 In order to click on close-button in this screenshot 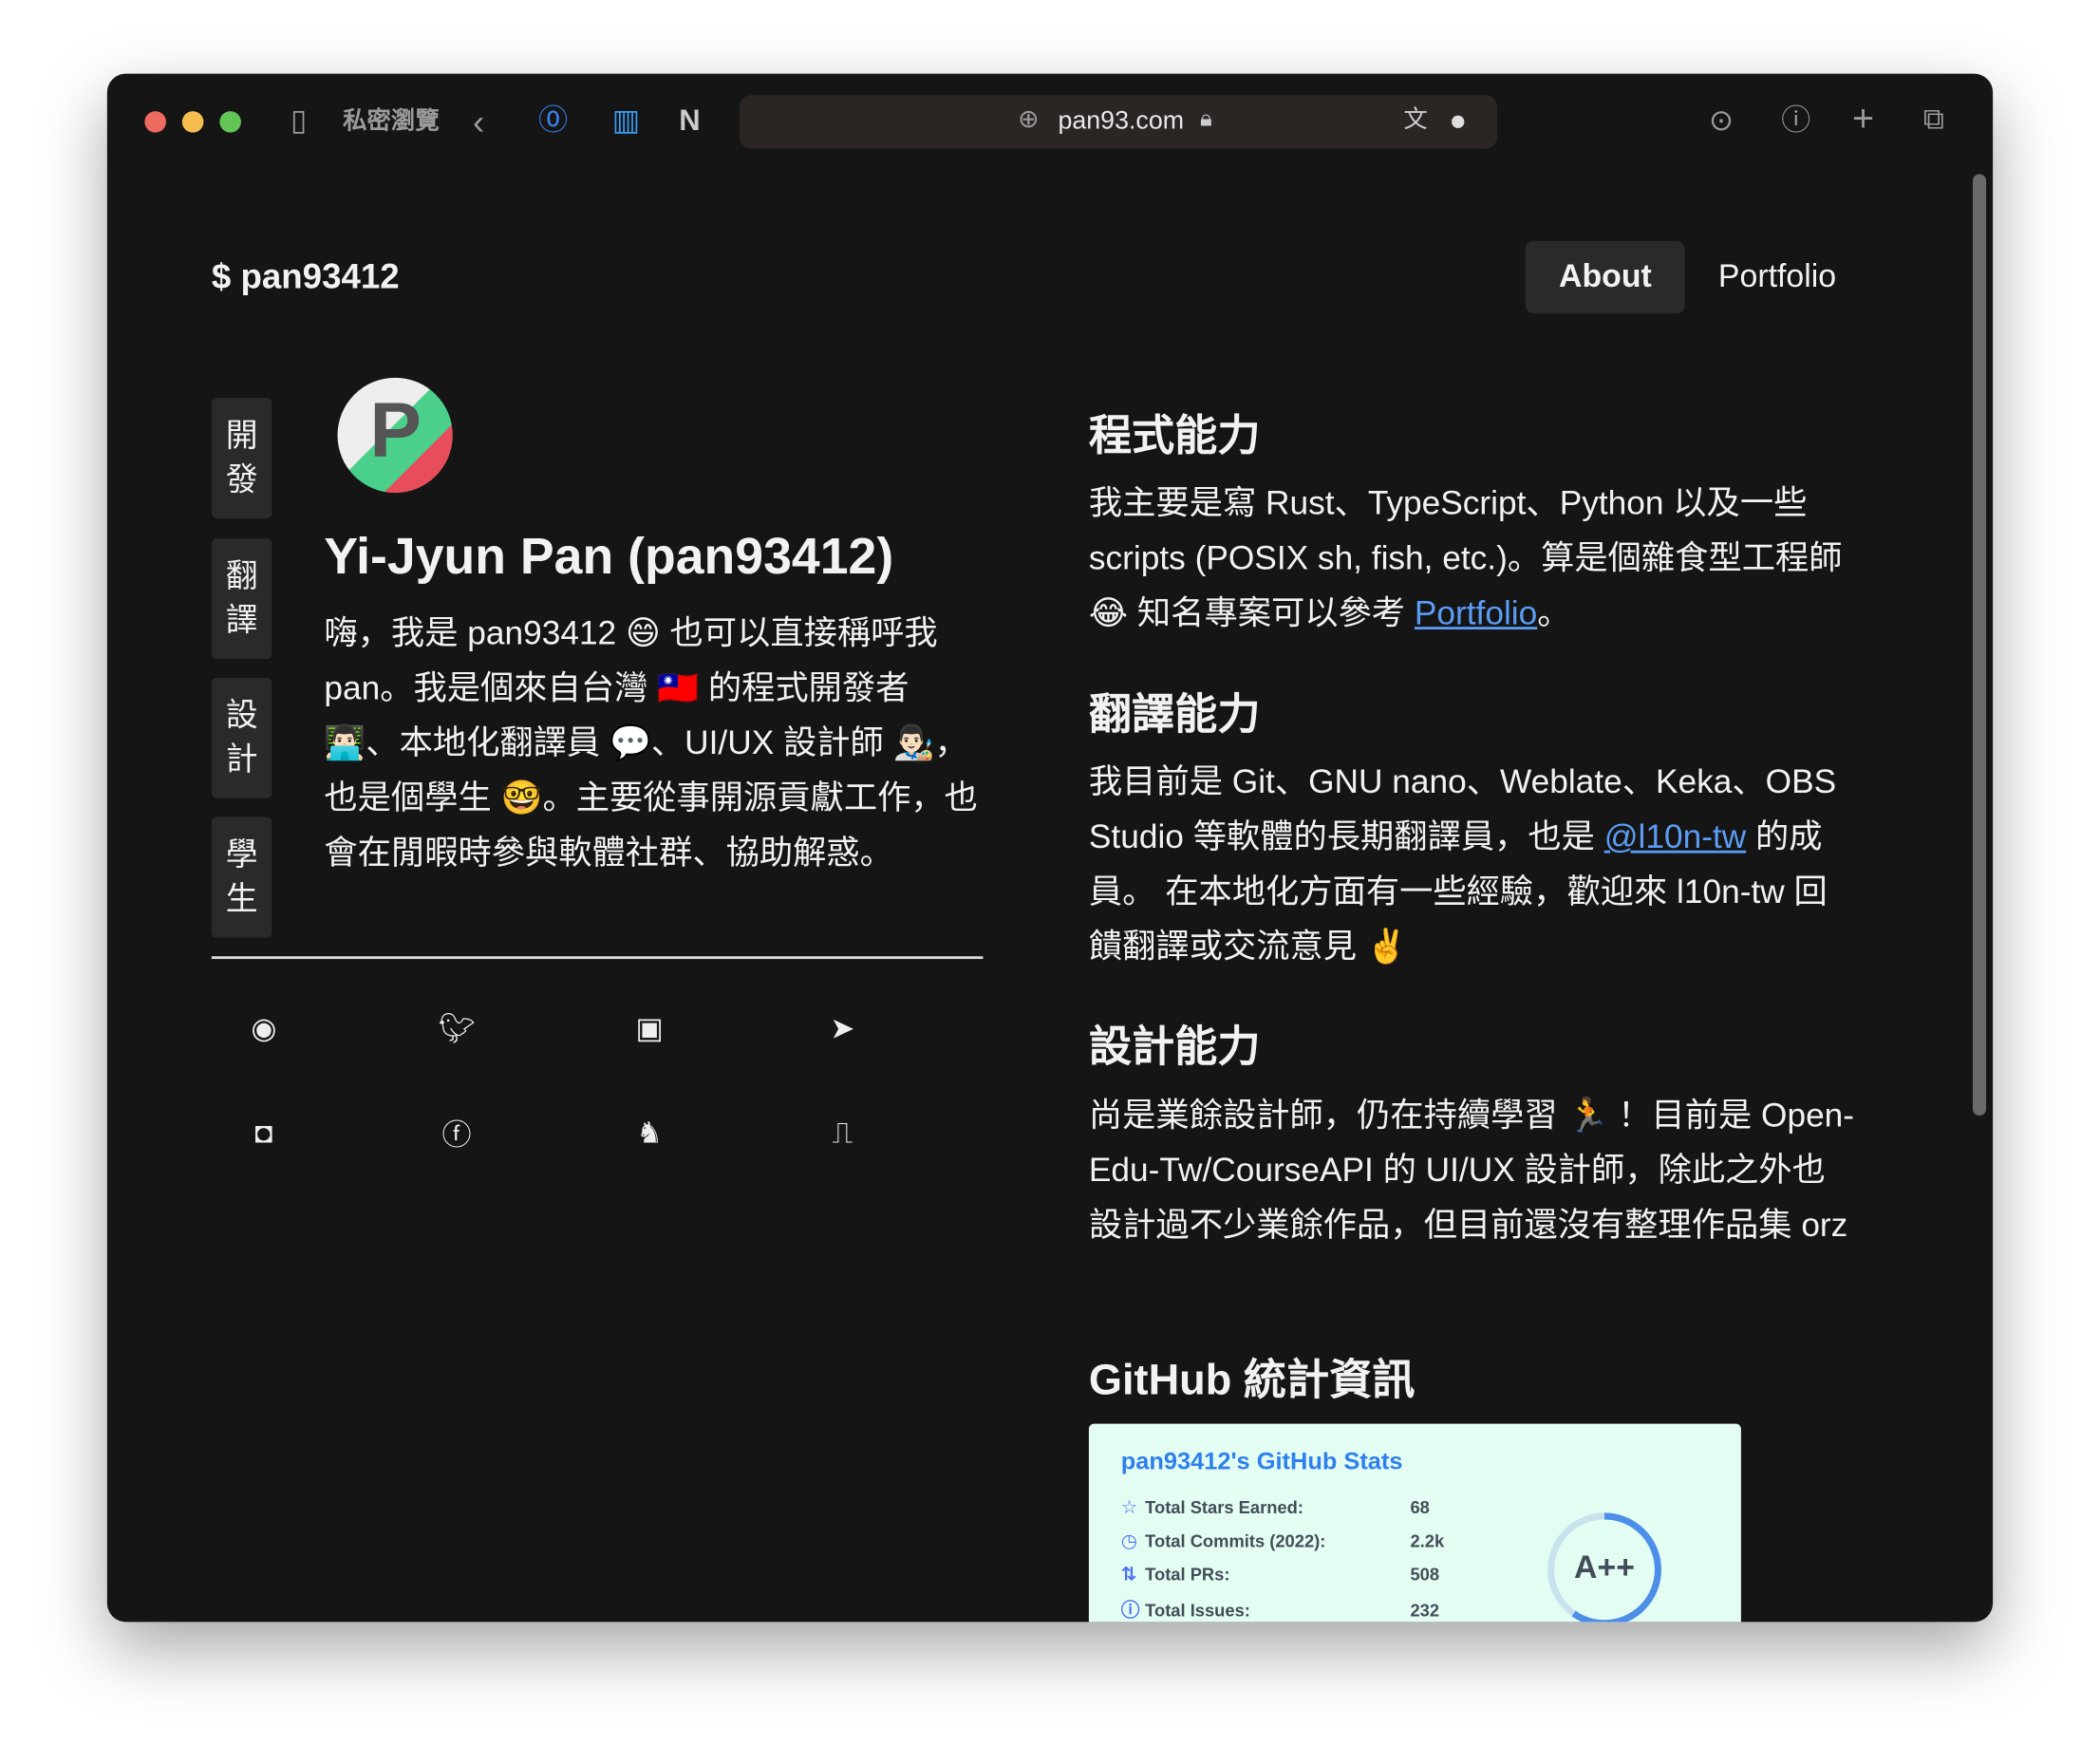, I will do `click(155, 122)`.